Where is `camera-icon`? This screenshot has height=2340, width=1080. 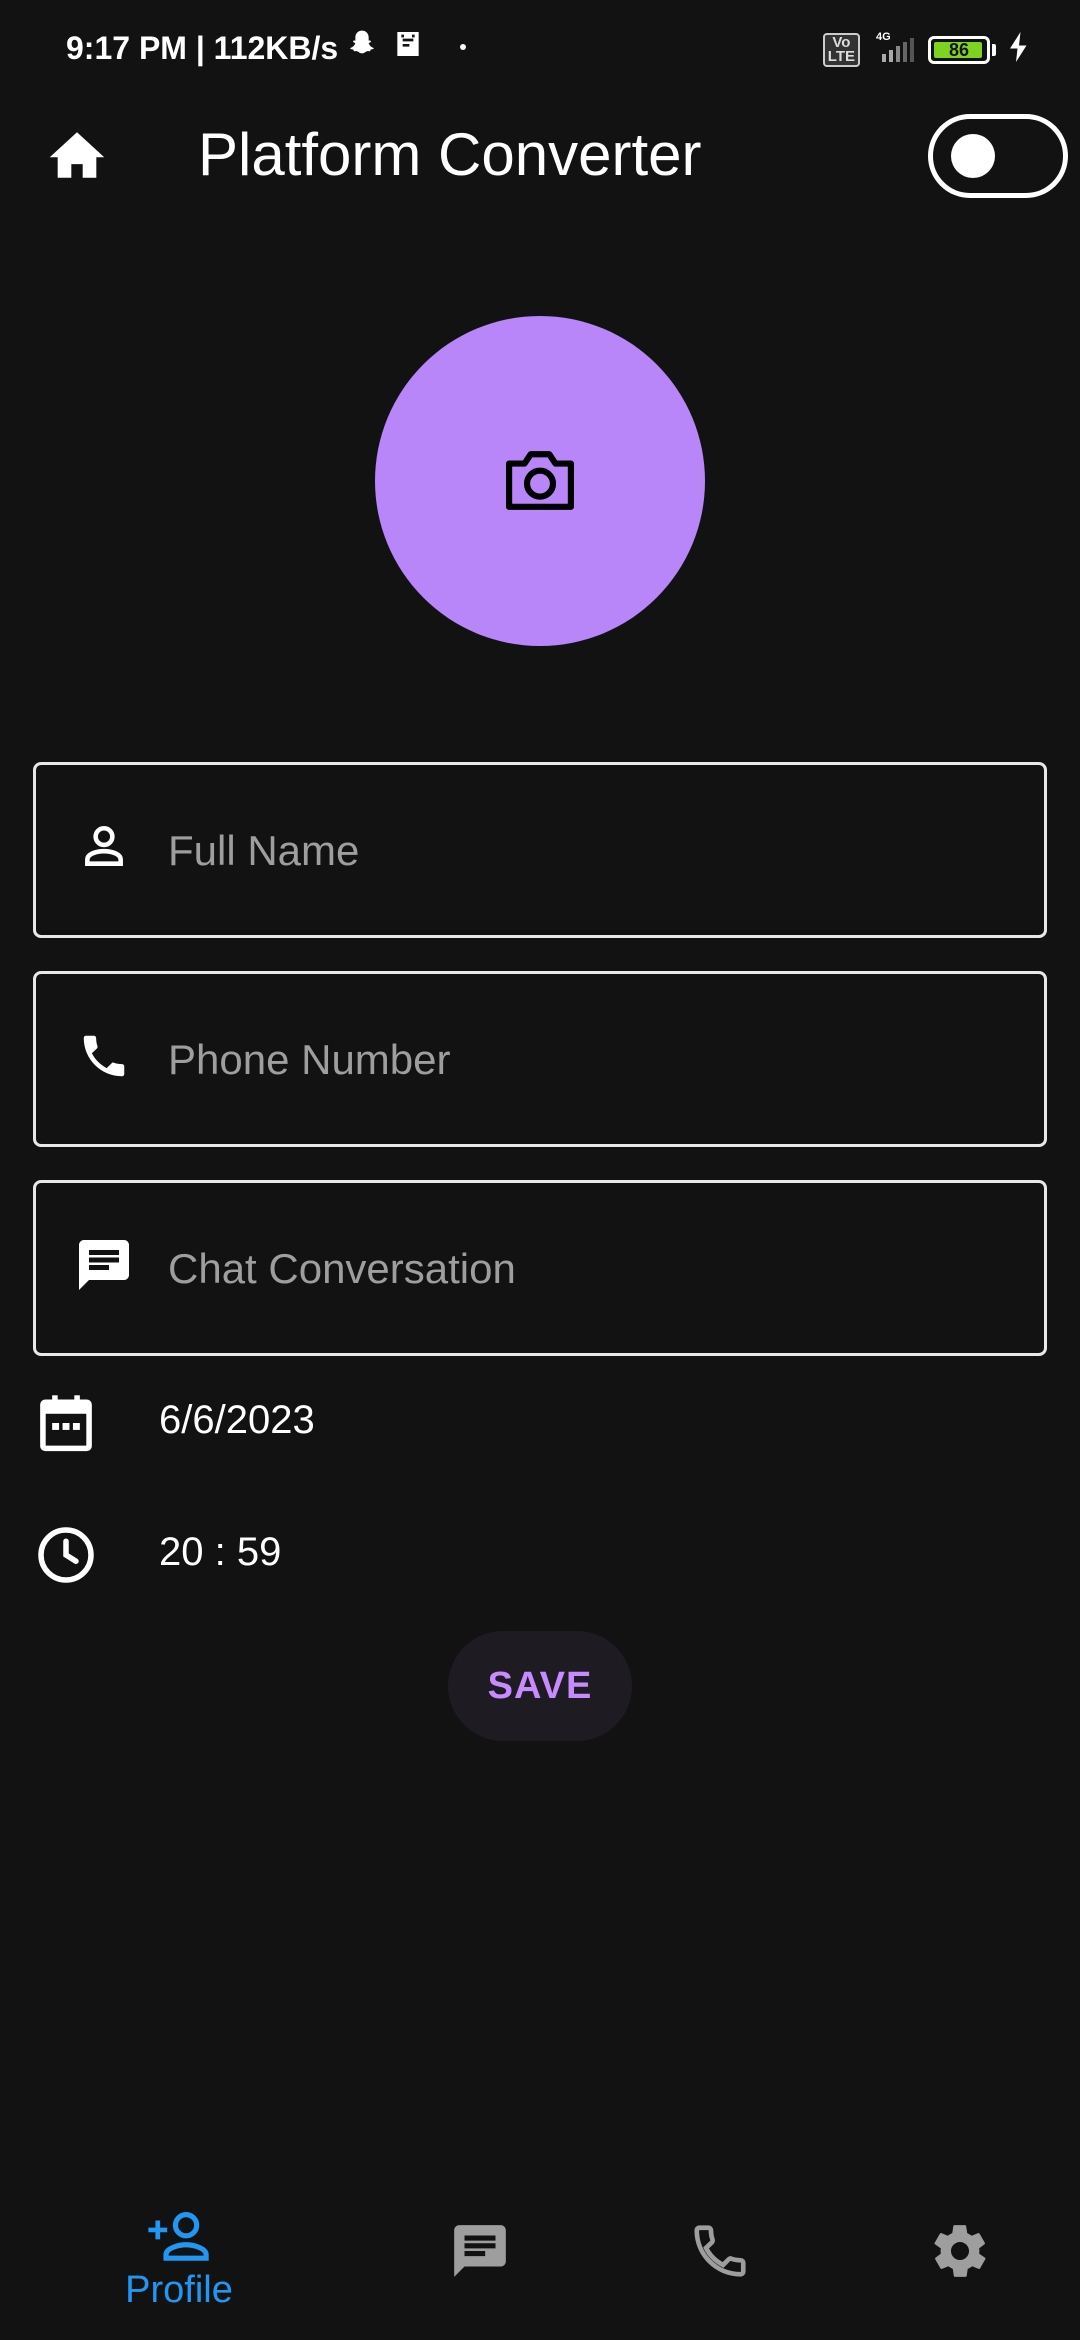
camera-icon is located at coordinates (540, 481).